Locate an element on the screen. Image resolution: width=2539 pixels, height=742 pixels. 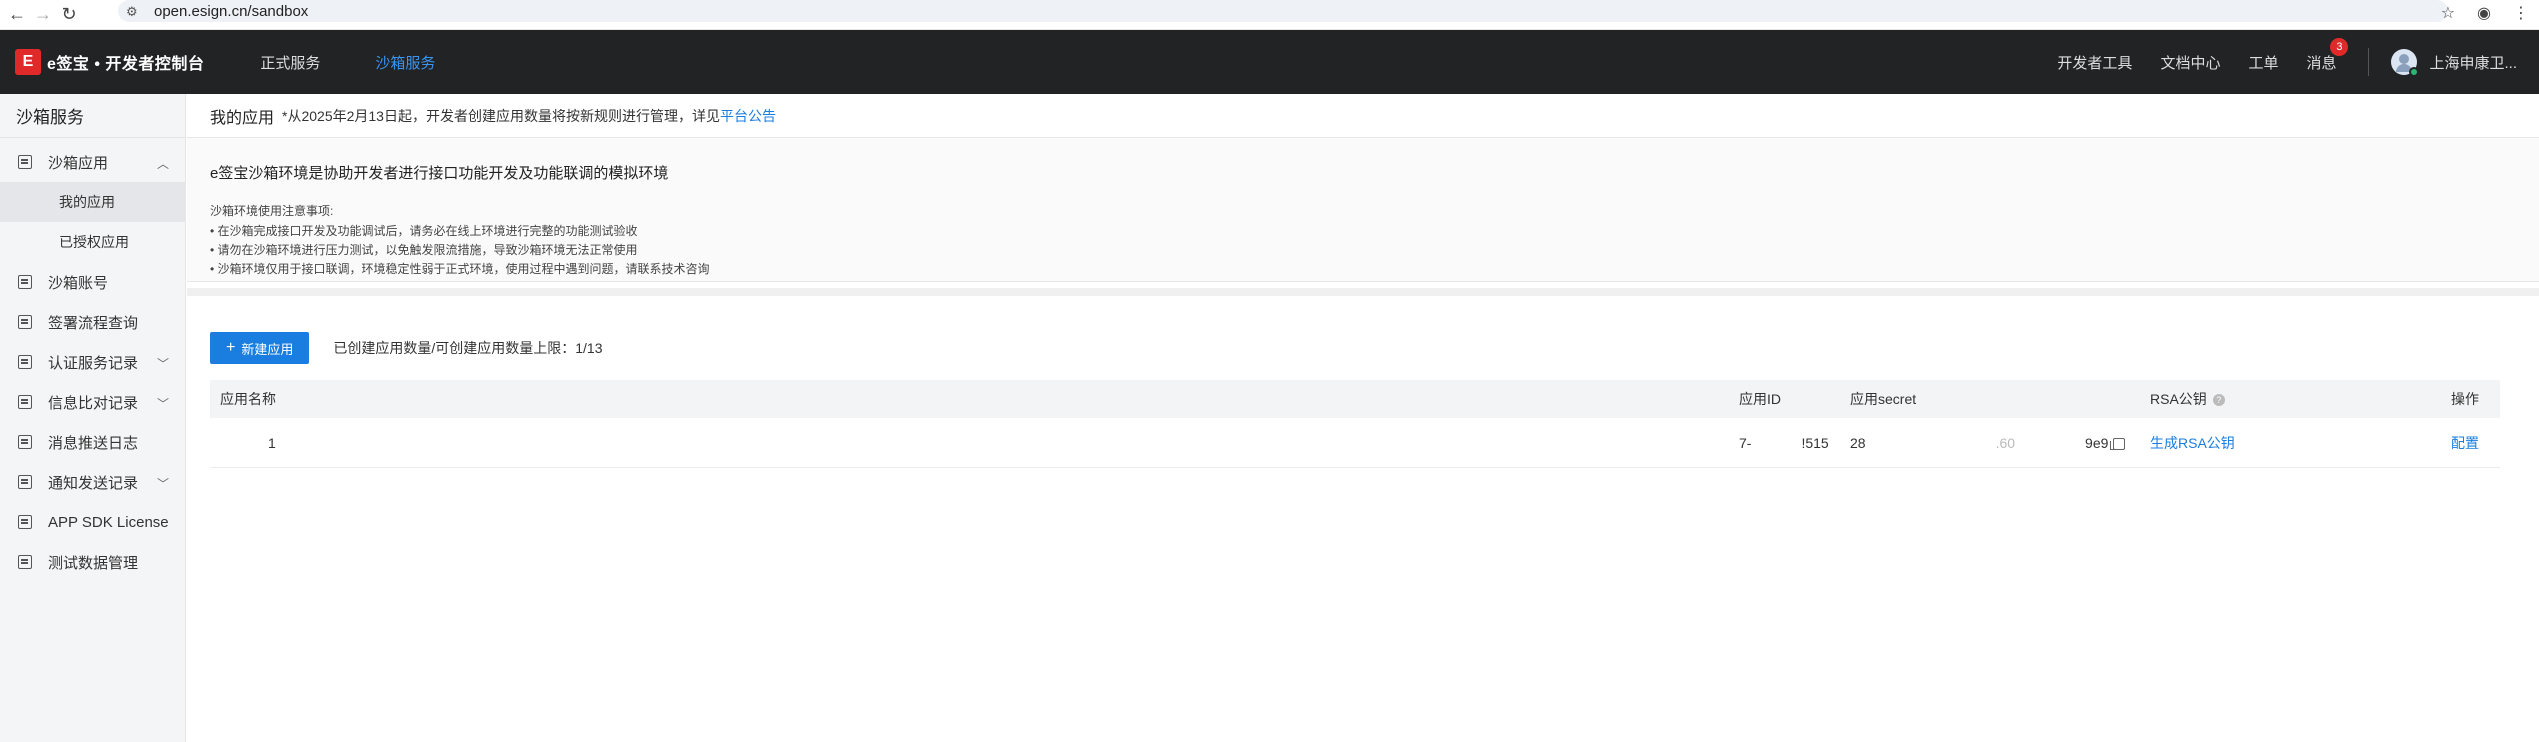
intro-title: e签宝沙箱环境是协助开发者进行接口功能开发及功能联调的模拟环境 is located at coordinates (439, 173).